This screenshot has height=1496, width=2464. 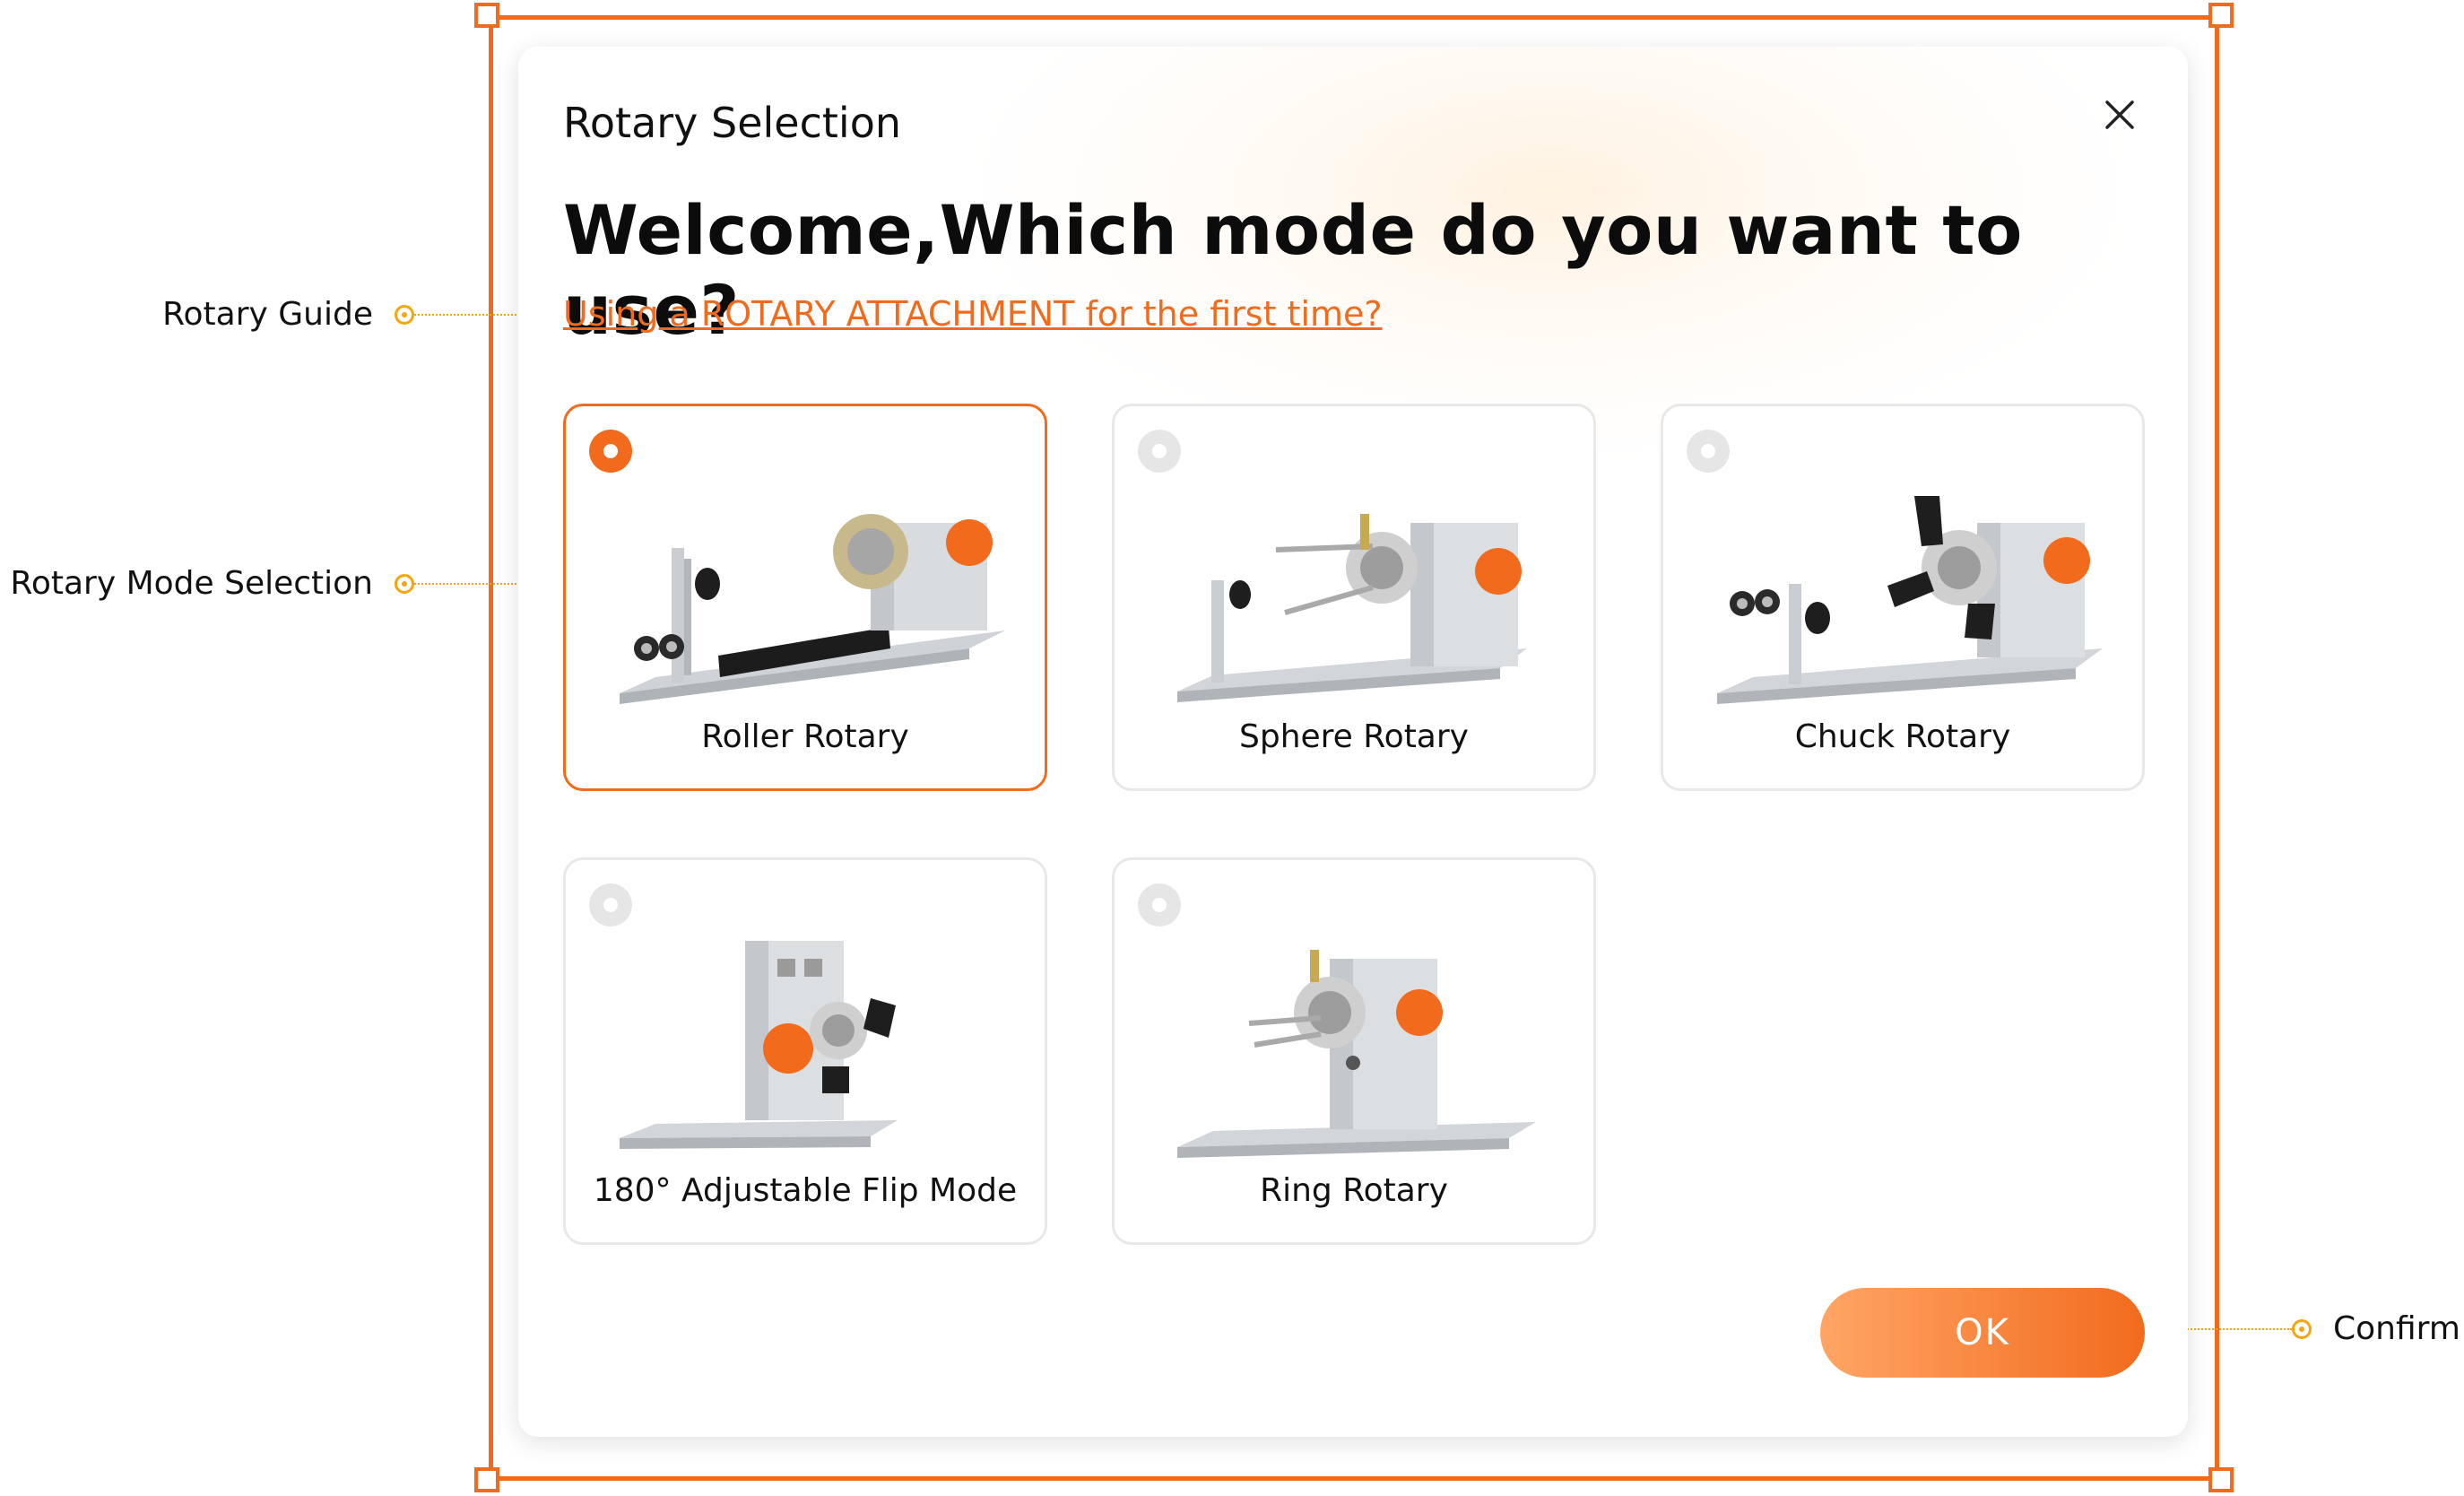 I want to click on resize-handle-top-left, so click(x=486, y=15).